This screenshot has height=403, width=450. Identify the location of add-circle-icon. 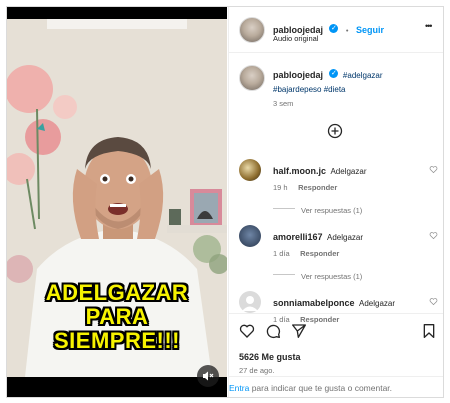
(335, 131).